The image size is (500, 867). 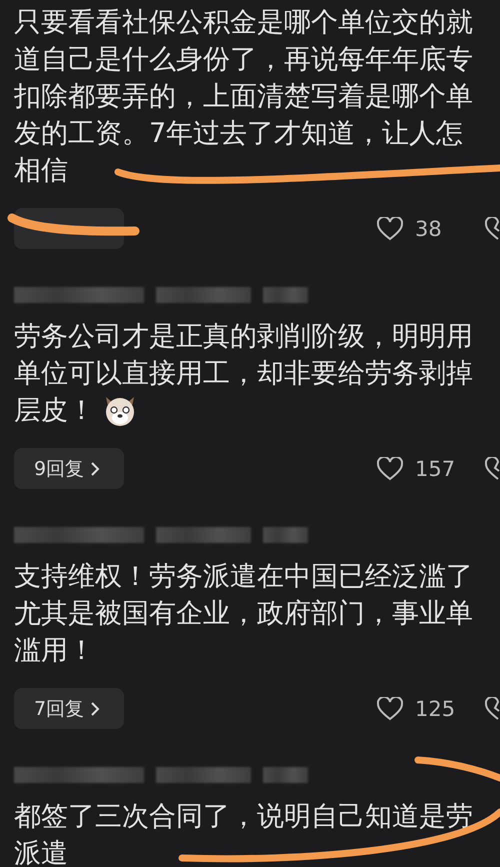 What do you see at coordinates (243, 97) in the screenshot?
I see `comment-text: 扣除都要弄的，上面清楚写着是哪个单` at bounding box center [243, 97].